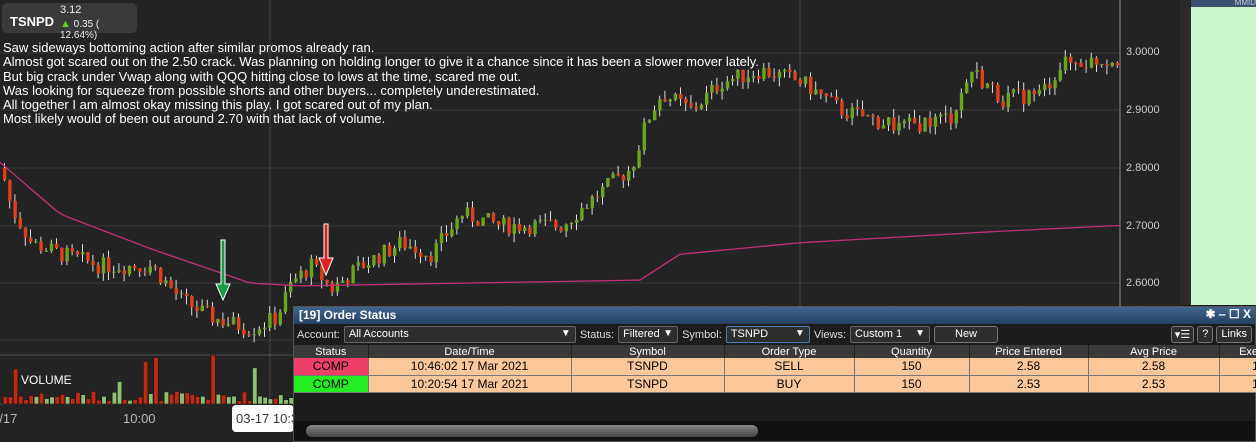 This screenshot has width=1256, height=442. I want to click on new-button: New, so click(966, 334).